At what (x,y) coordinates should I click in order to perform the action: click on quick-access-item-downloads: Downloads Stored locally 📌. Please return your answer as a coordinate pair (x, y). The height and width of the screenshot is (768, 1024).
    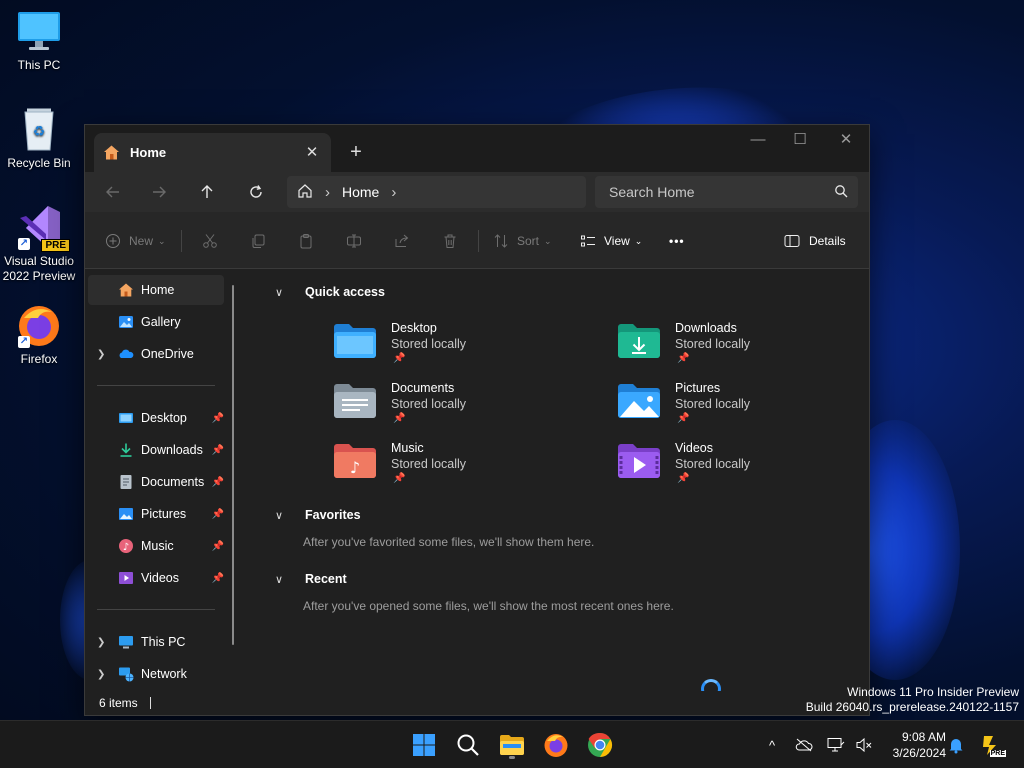
    Looking at the image, I should click on (727, 349).